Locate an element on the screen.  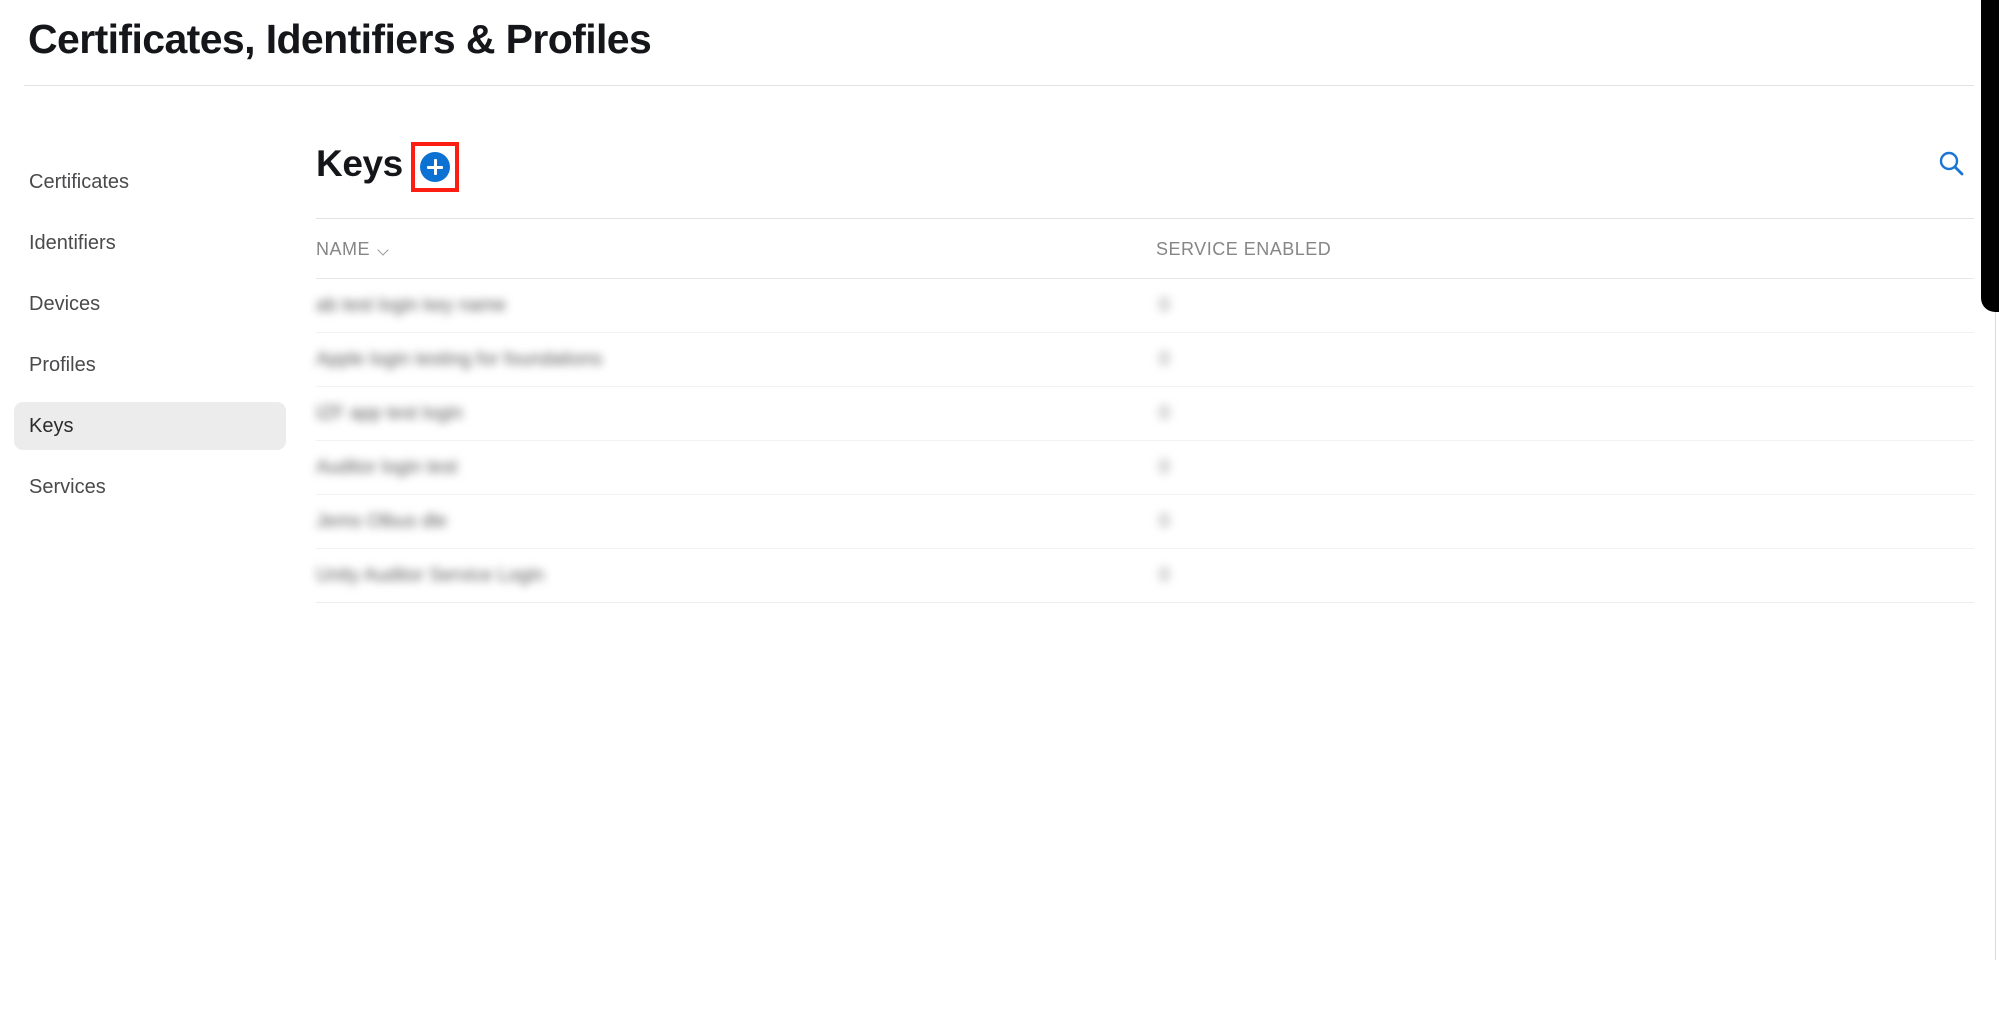
cell-name: Jems Olbus dle is located at coordinates (736, 521).